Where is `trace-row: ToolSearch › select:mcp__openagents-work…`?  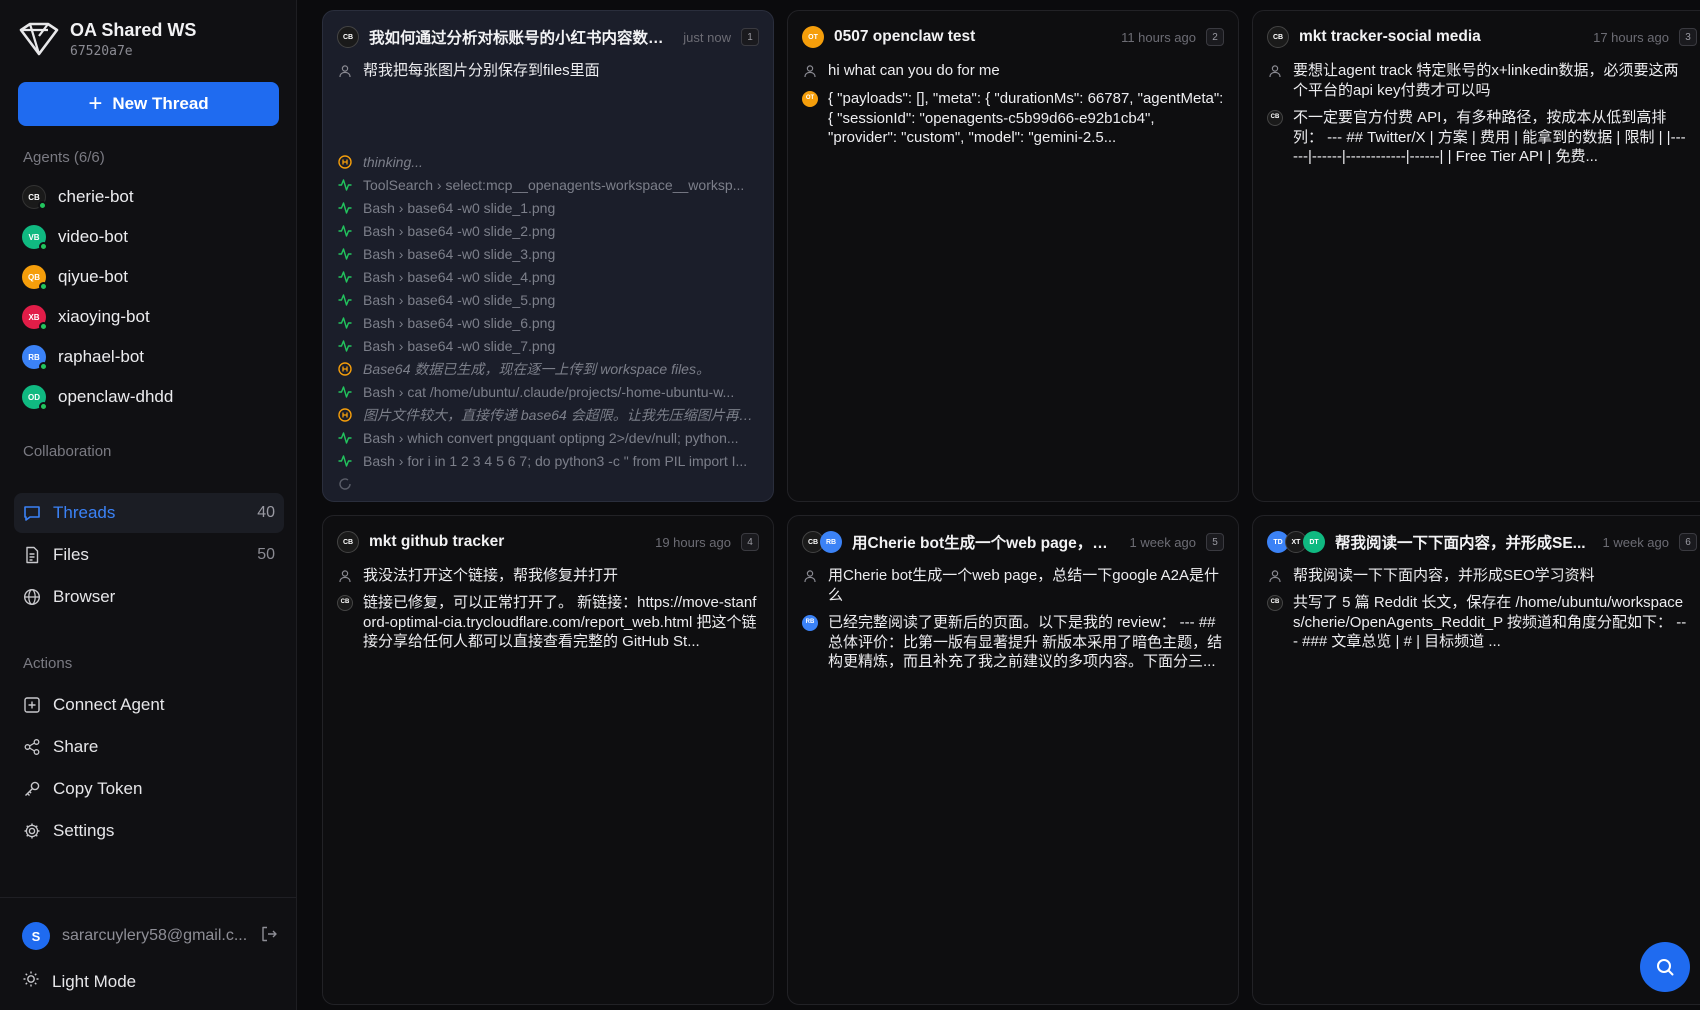
trace-row: ToolSearch › select:mcp__openagents-work… is located at coordinates (548, 185).